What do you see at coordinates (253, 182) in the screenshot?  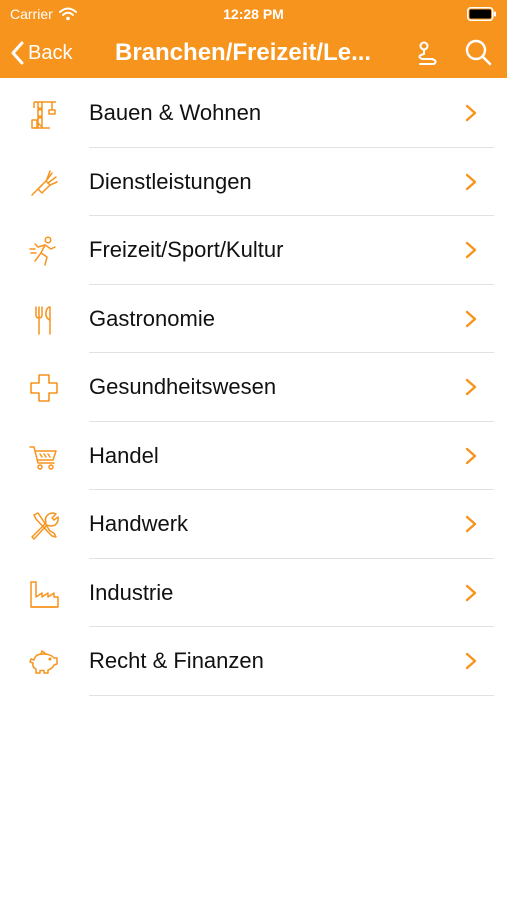 I see `list-item-dienstleistungen: Dienstleistungen` at bounding box center [253, 182].